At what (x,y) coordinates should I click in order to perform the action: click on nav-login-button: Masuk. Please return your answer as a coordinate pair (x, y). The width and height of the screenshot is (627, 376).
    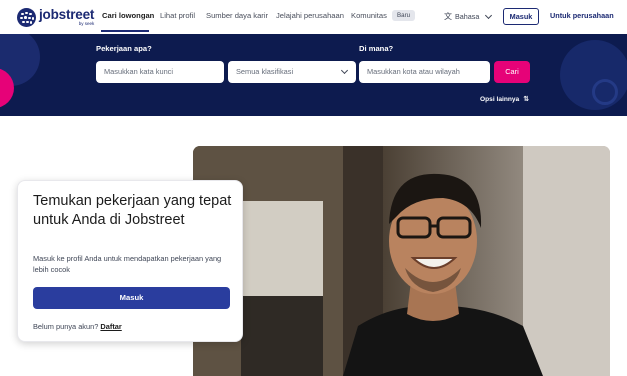
    Looking at the image, I should click on (521, 16).